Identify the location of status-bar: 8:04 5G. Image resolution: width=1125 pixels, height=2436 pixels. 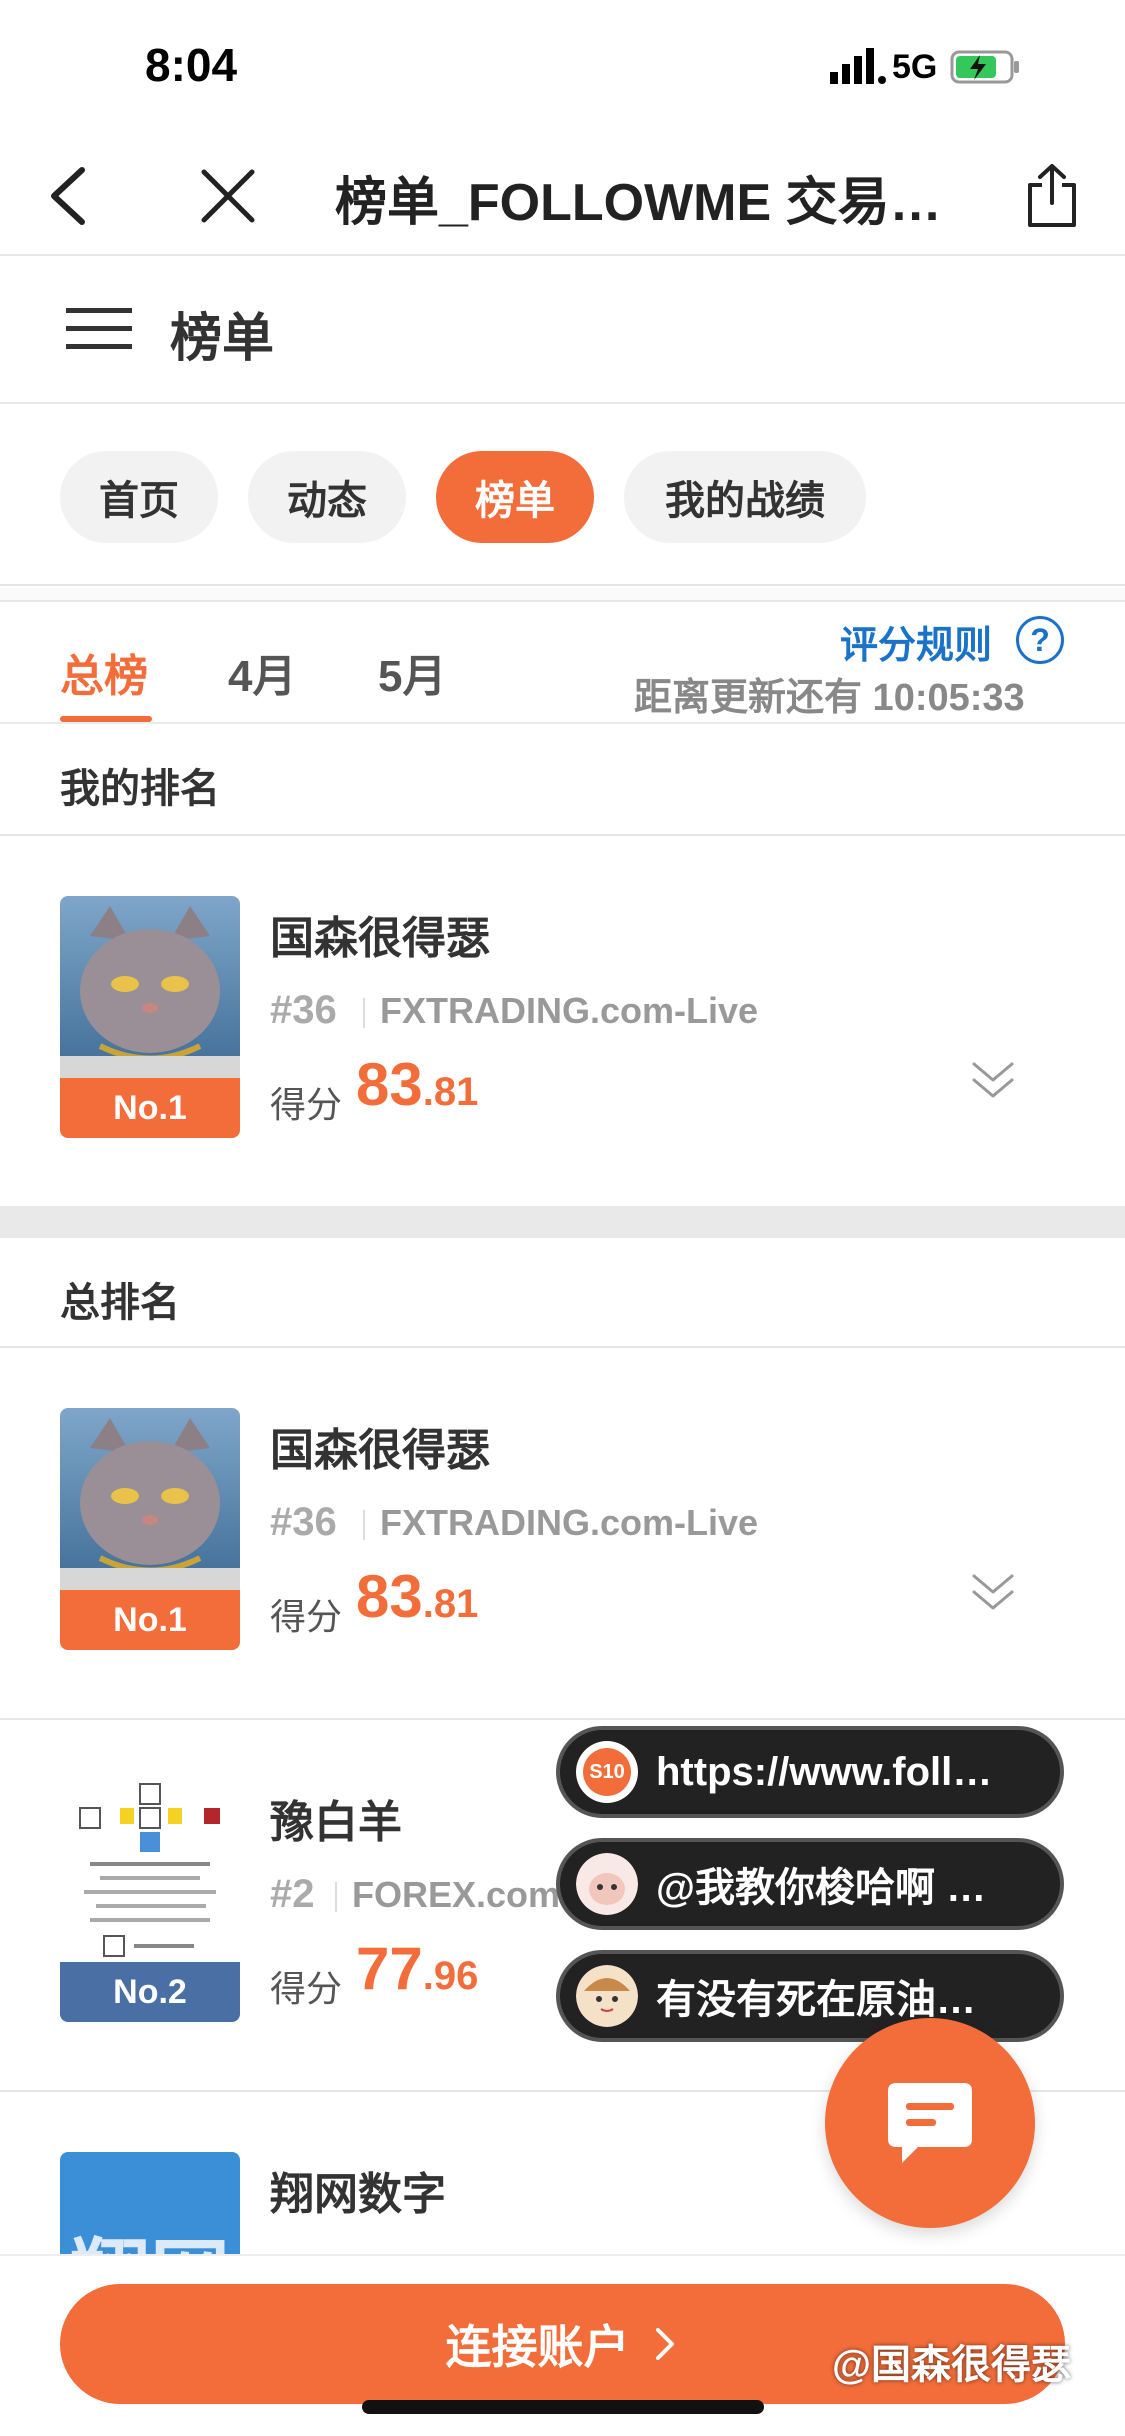
(562, 65).